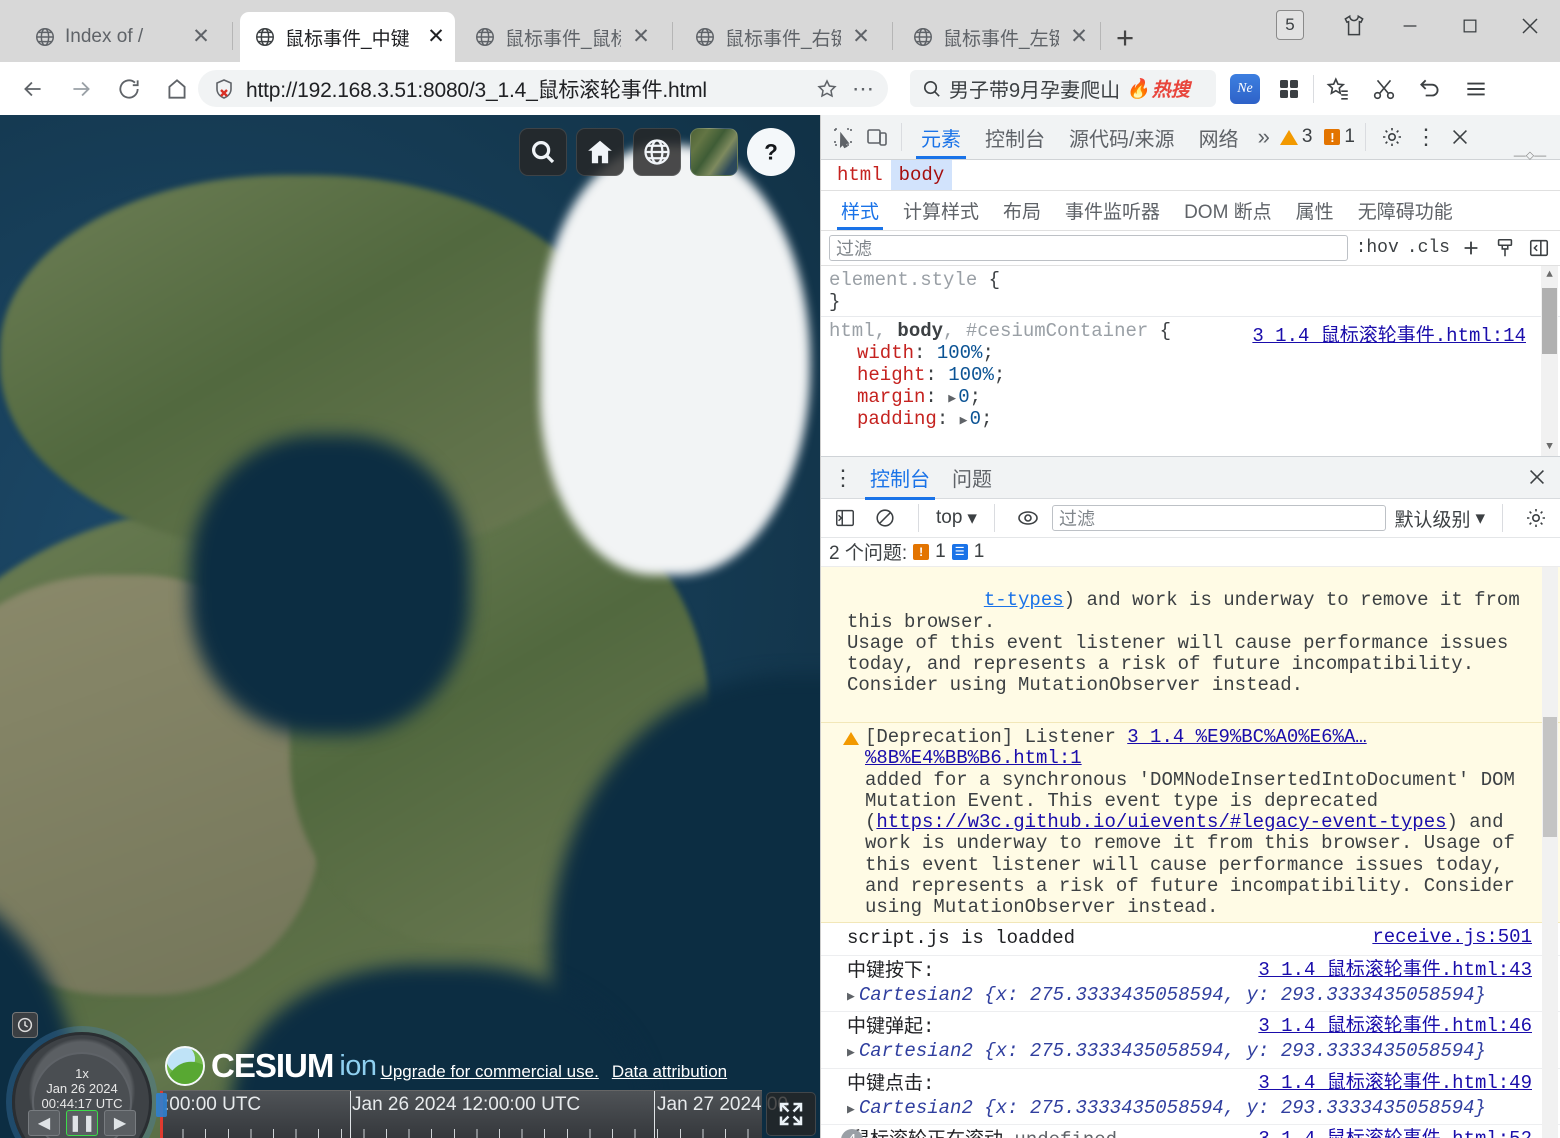  What do you see at coordinates (657, 152) in the screenshot?
I see `cesium-scene-mode-globe-icon` at bounding box center [657, 152].